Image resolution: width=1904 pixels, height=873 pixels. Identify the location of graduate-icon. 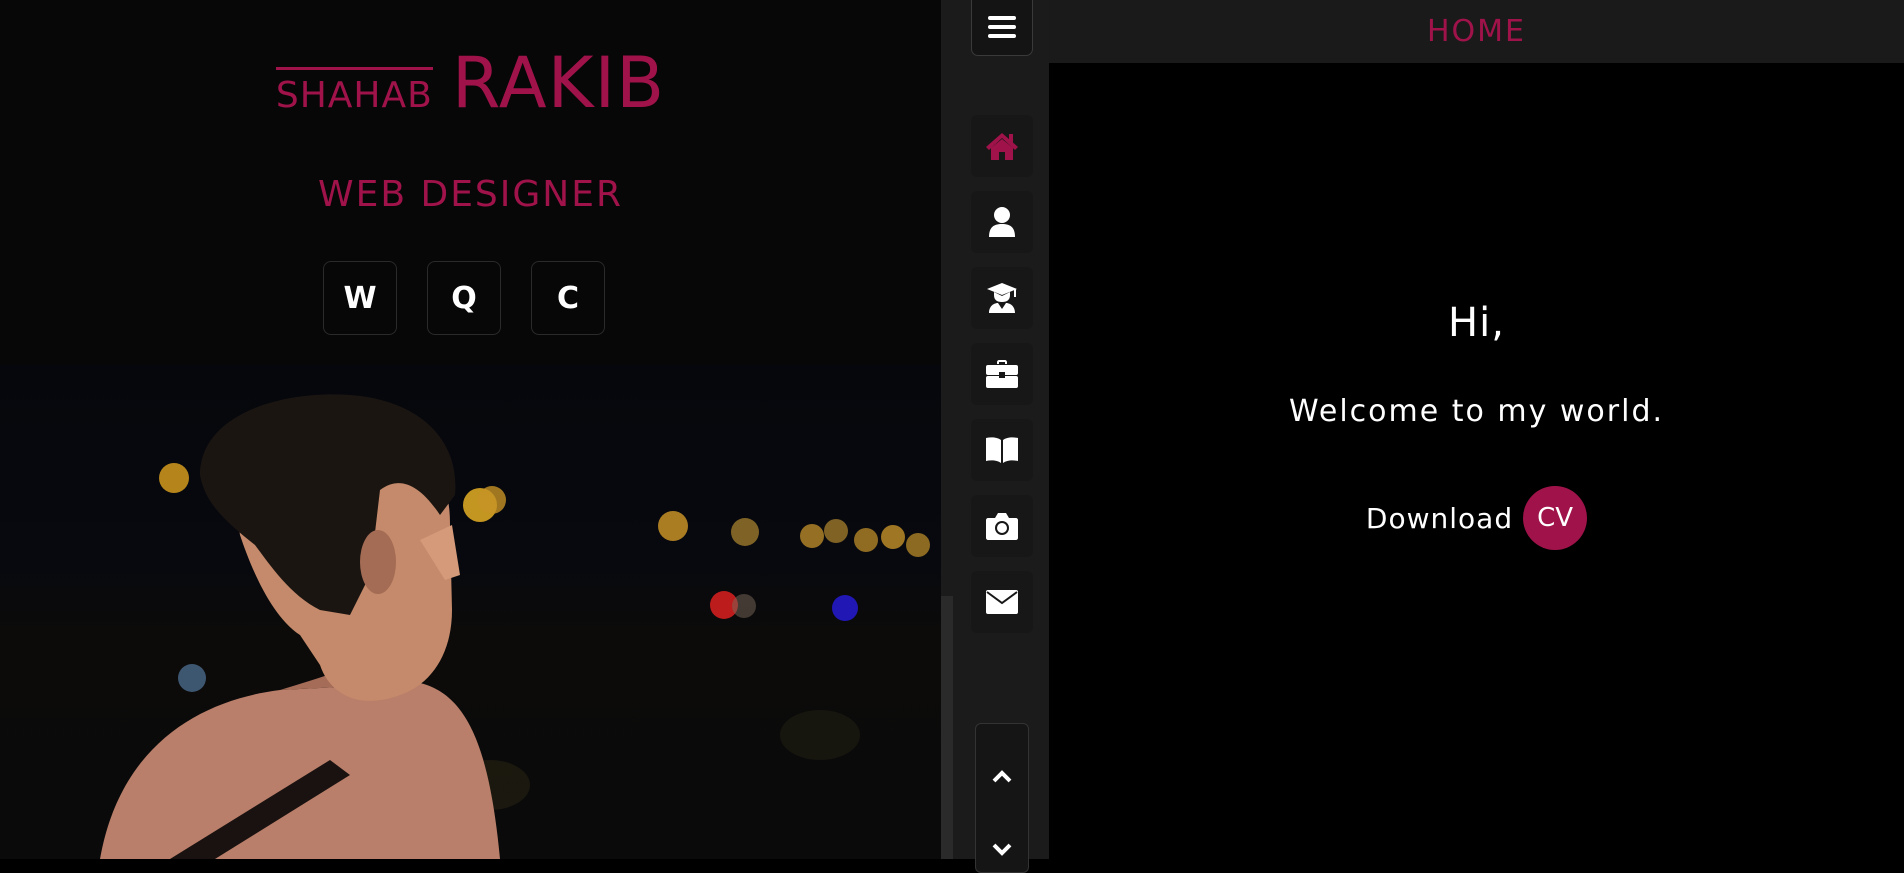
(1002, 298).